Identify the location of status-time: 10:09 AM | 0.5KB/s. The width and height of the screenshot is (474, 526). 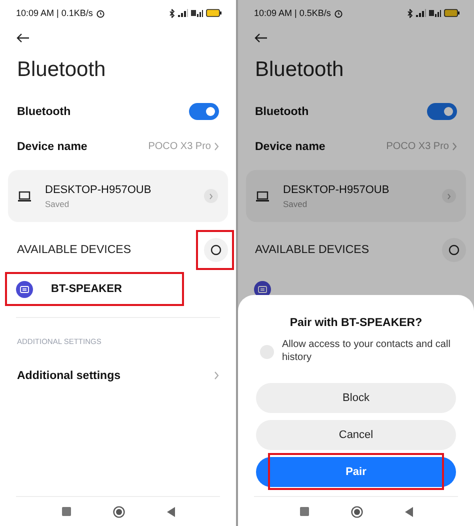
(292, 13).